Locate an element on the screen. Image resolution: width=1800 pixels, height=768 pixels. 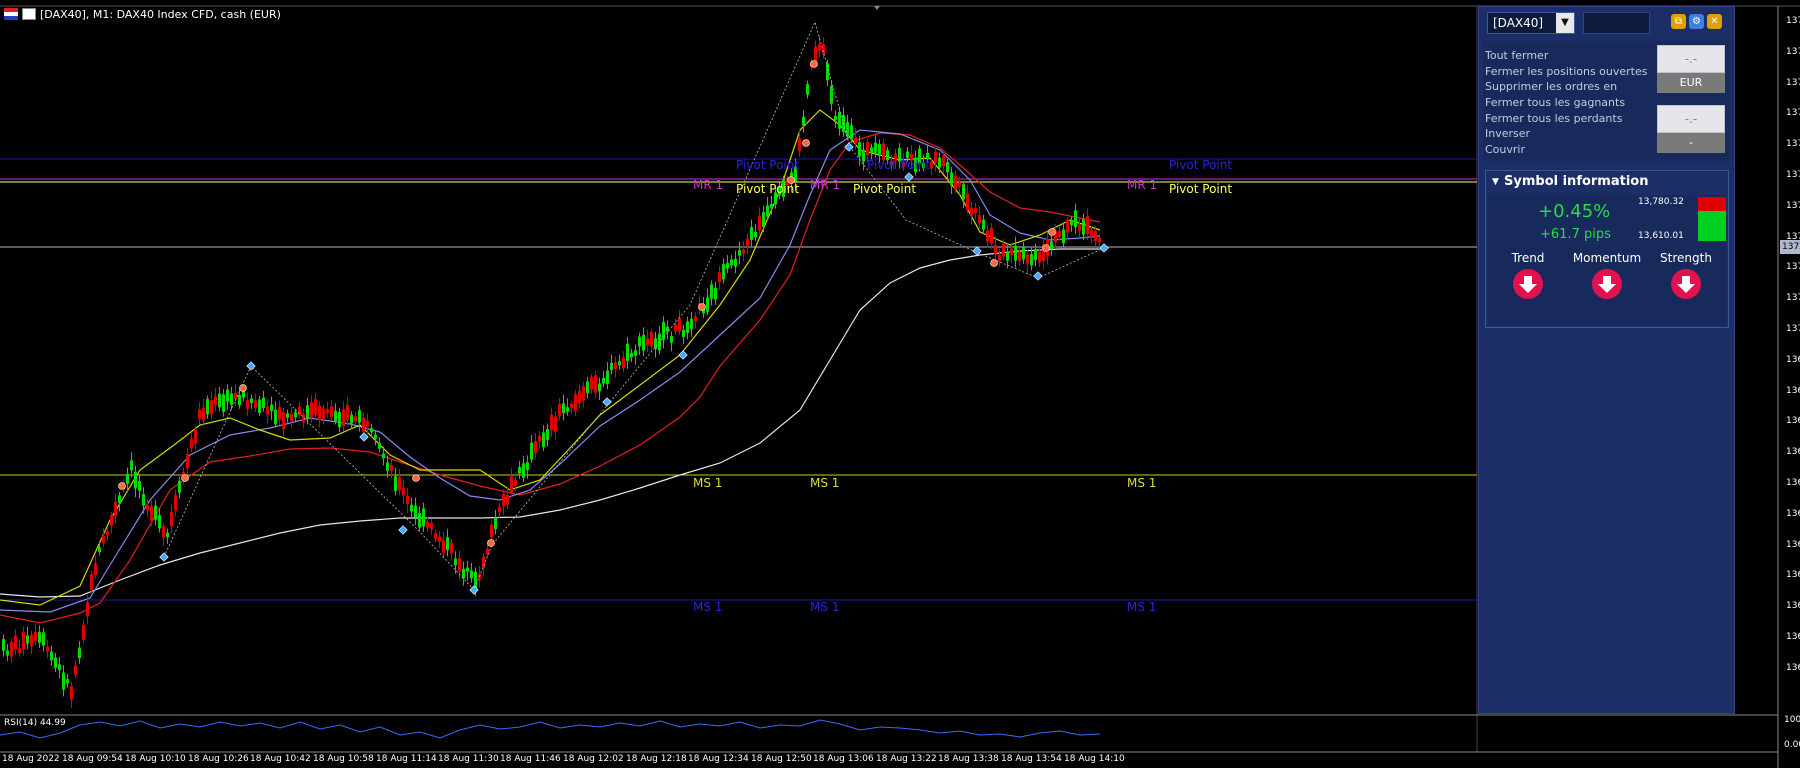
copy-icon: ⧉ is located at coordinates (1678, 21).